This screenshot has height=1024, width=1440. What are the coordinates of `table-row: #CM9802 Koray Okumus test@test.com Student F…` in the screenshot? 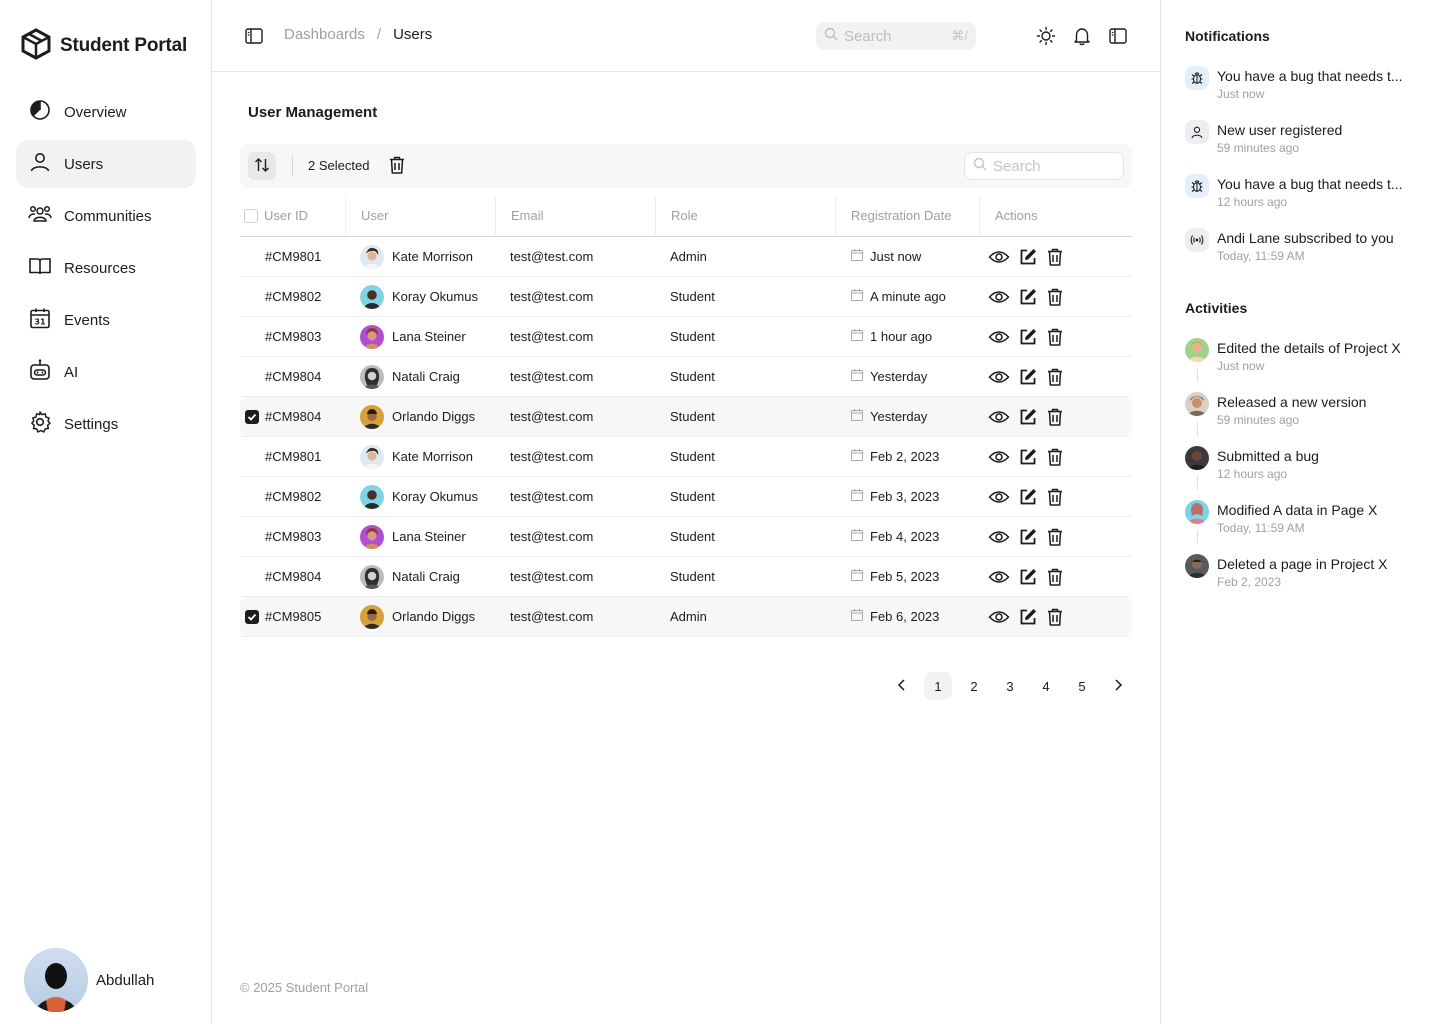 It's located at (686, 496).